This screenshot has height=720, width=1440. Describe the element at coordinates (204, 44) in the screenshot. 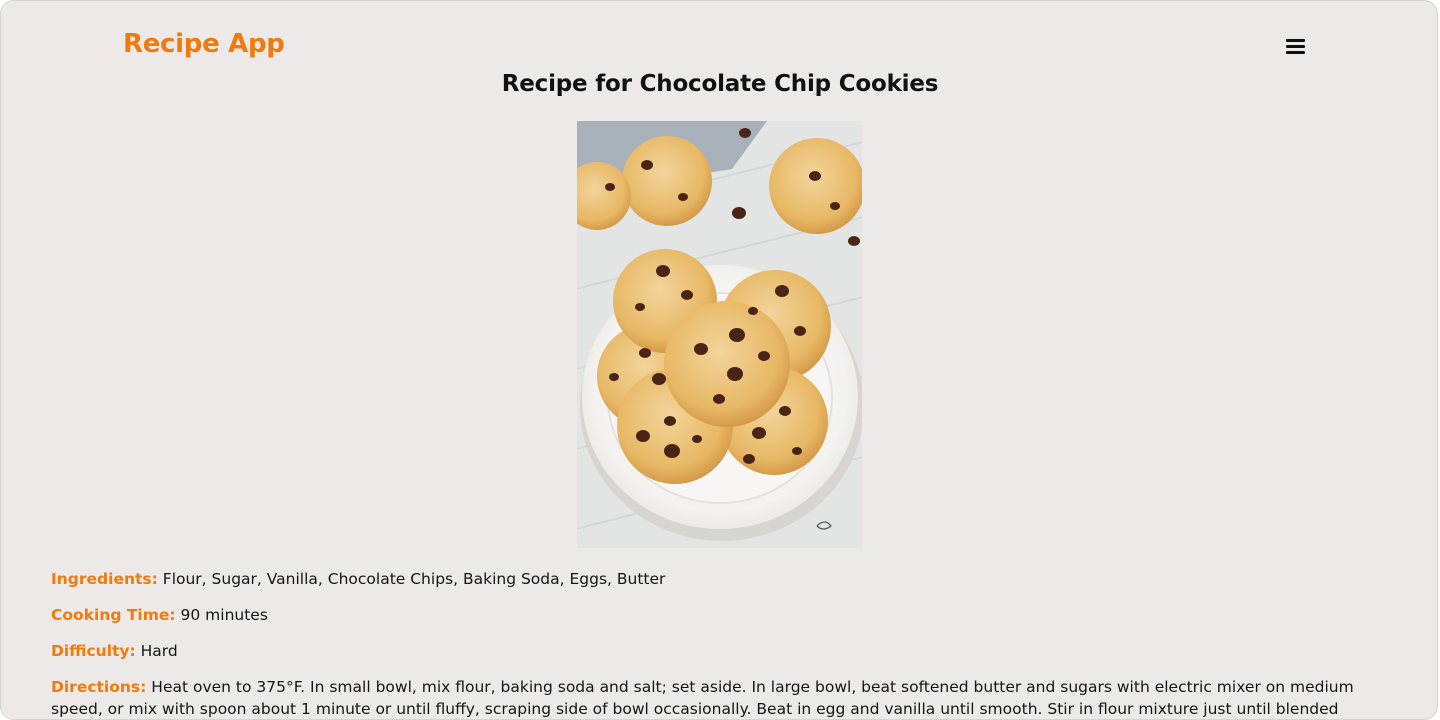

I see `brand-logo: Recipe App` at that location.